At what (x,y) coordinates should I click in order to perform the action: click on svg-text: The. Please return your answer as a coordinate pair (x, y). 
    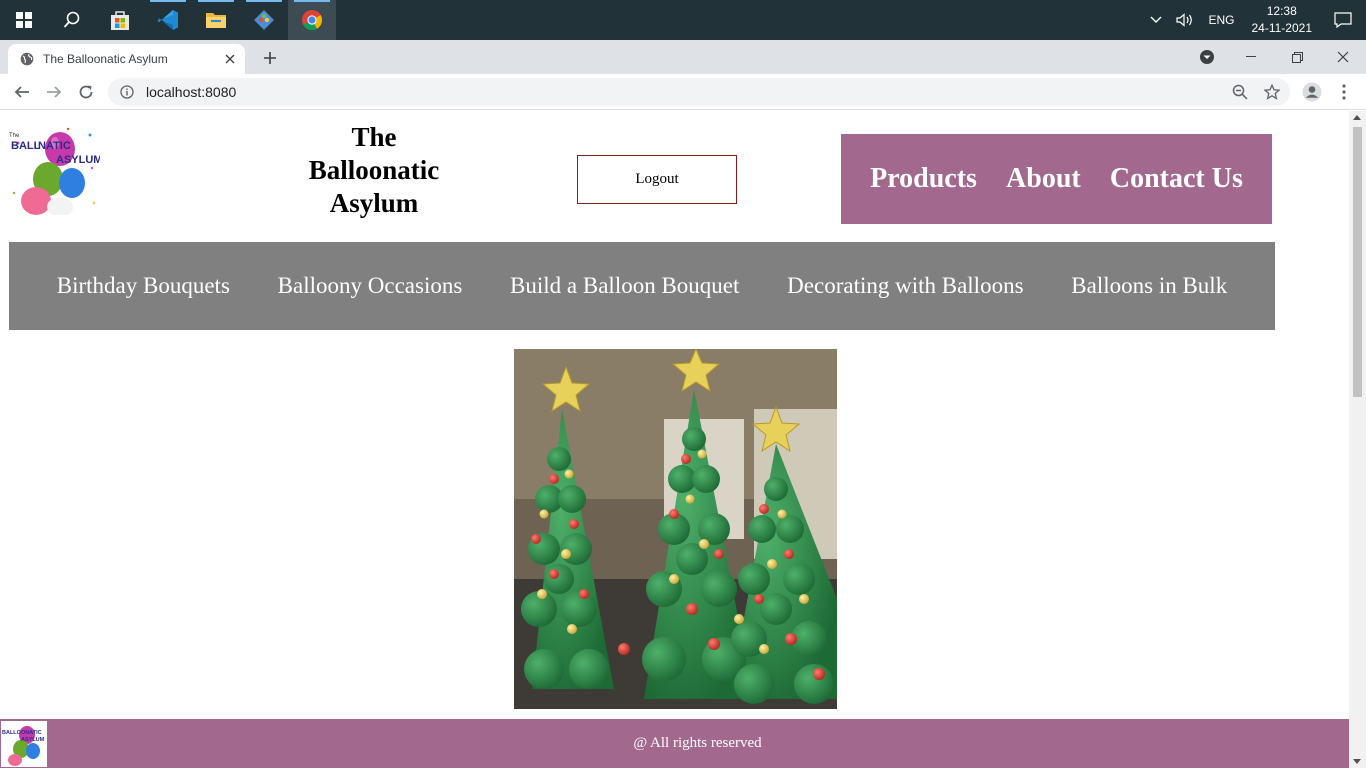
    Looking at the image, I should click on (14, 136).